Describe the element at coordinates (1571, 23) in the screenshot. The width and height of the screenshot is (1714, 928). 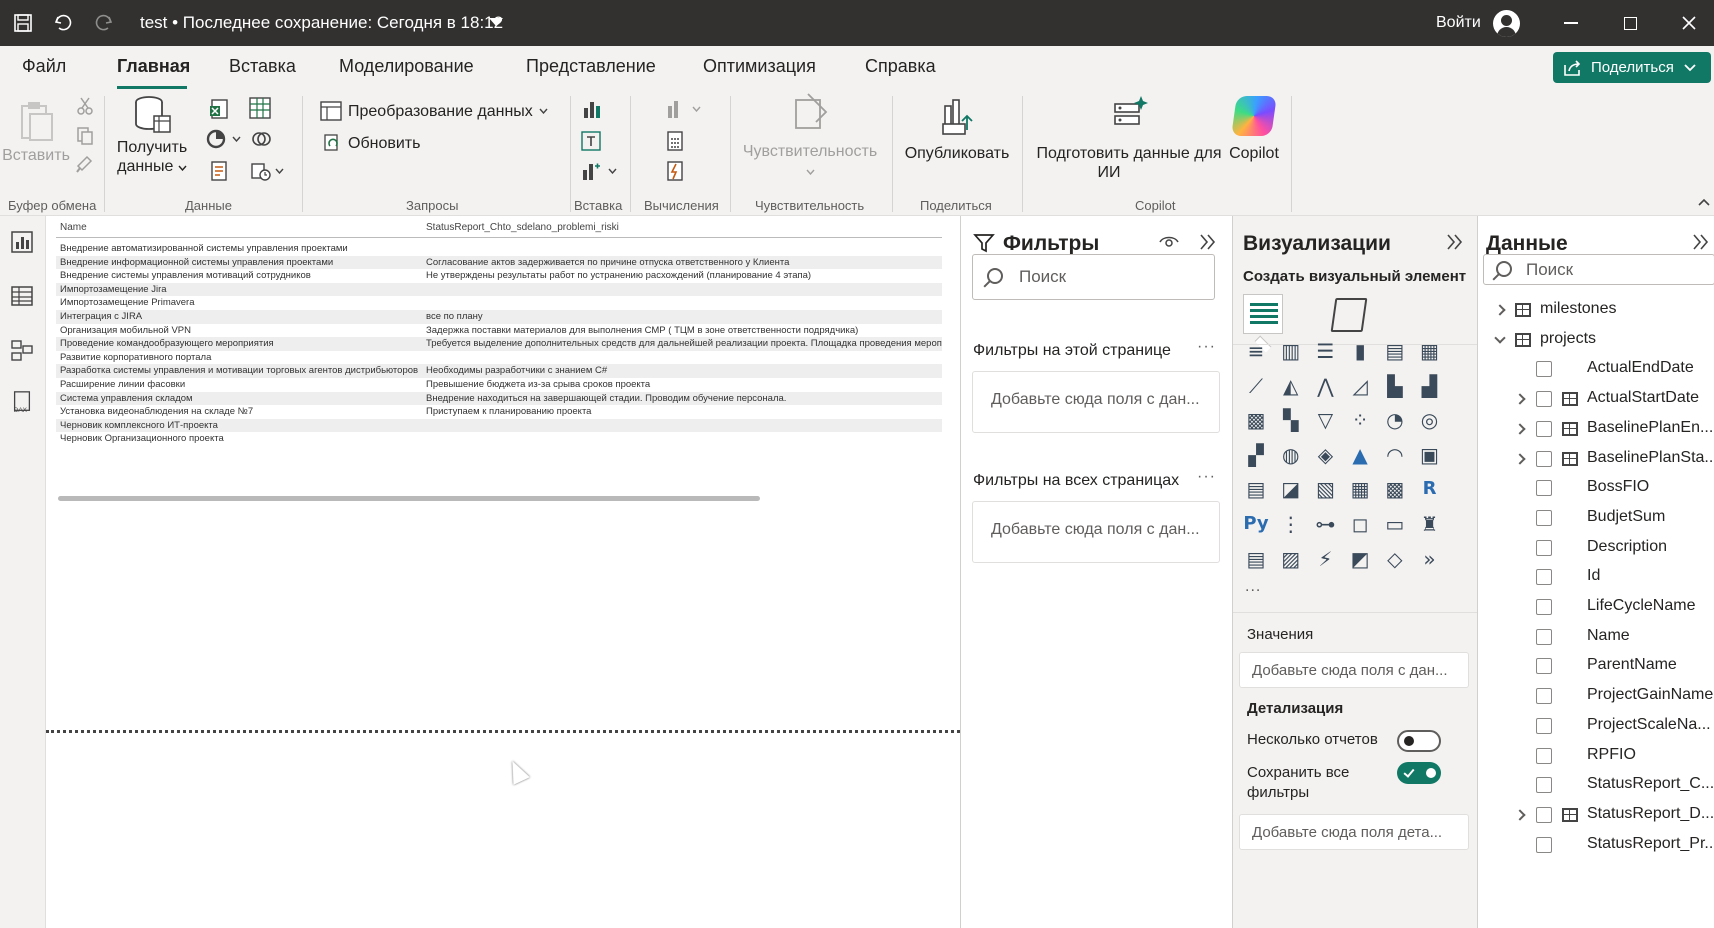
I see `minimize-icon` at that location.